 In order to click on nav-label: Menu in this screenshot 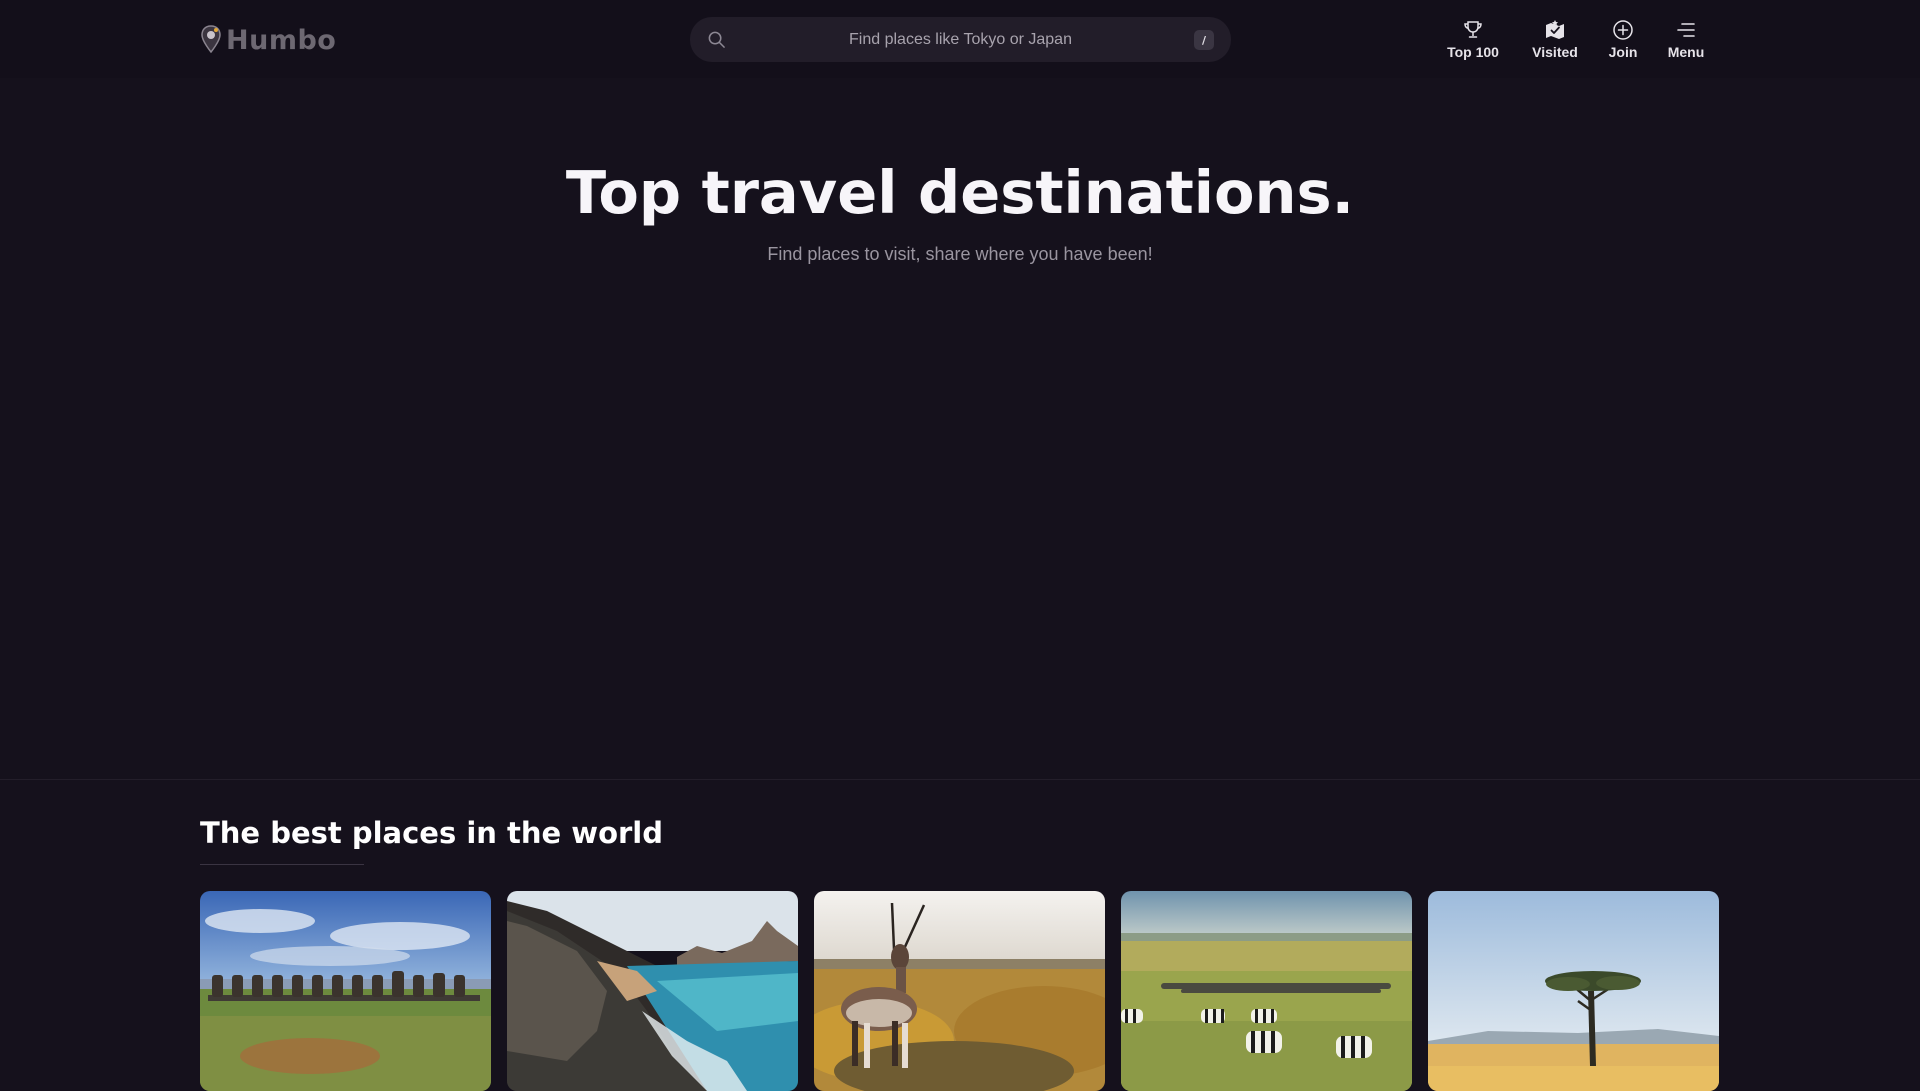, I will do `click(1686, 52)`.